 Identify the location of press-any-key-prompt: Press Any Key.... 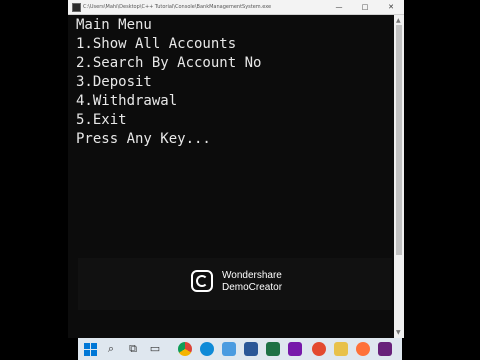
(143, 139).